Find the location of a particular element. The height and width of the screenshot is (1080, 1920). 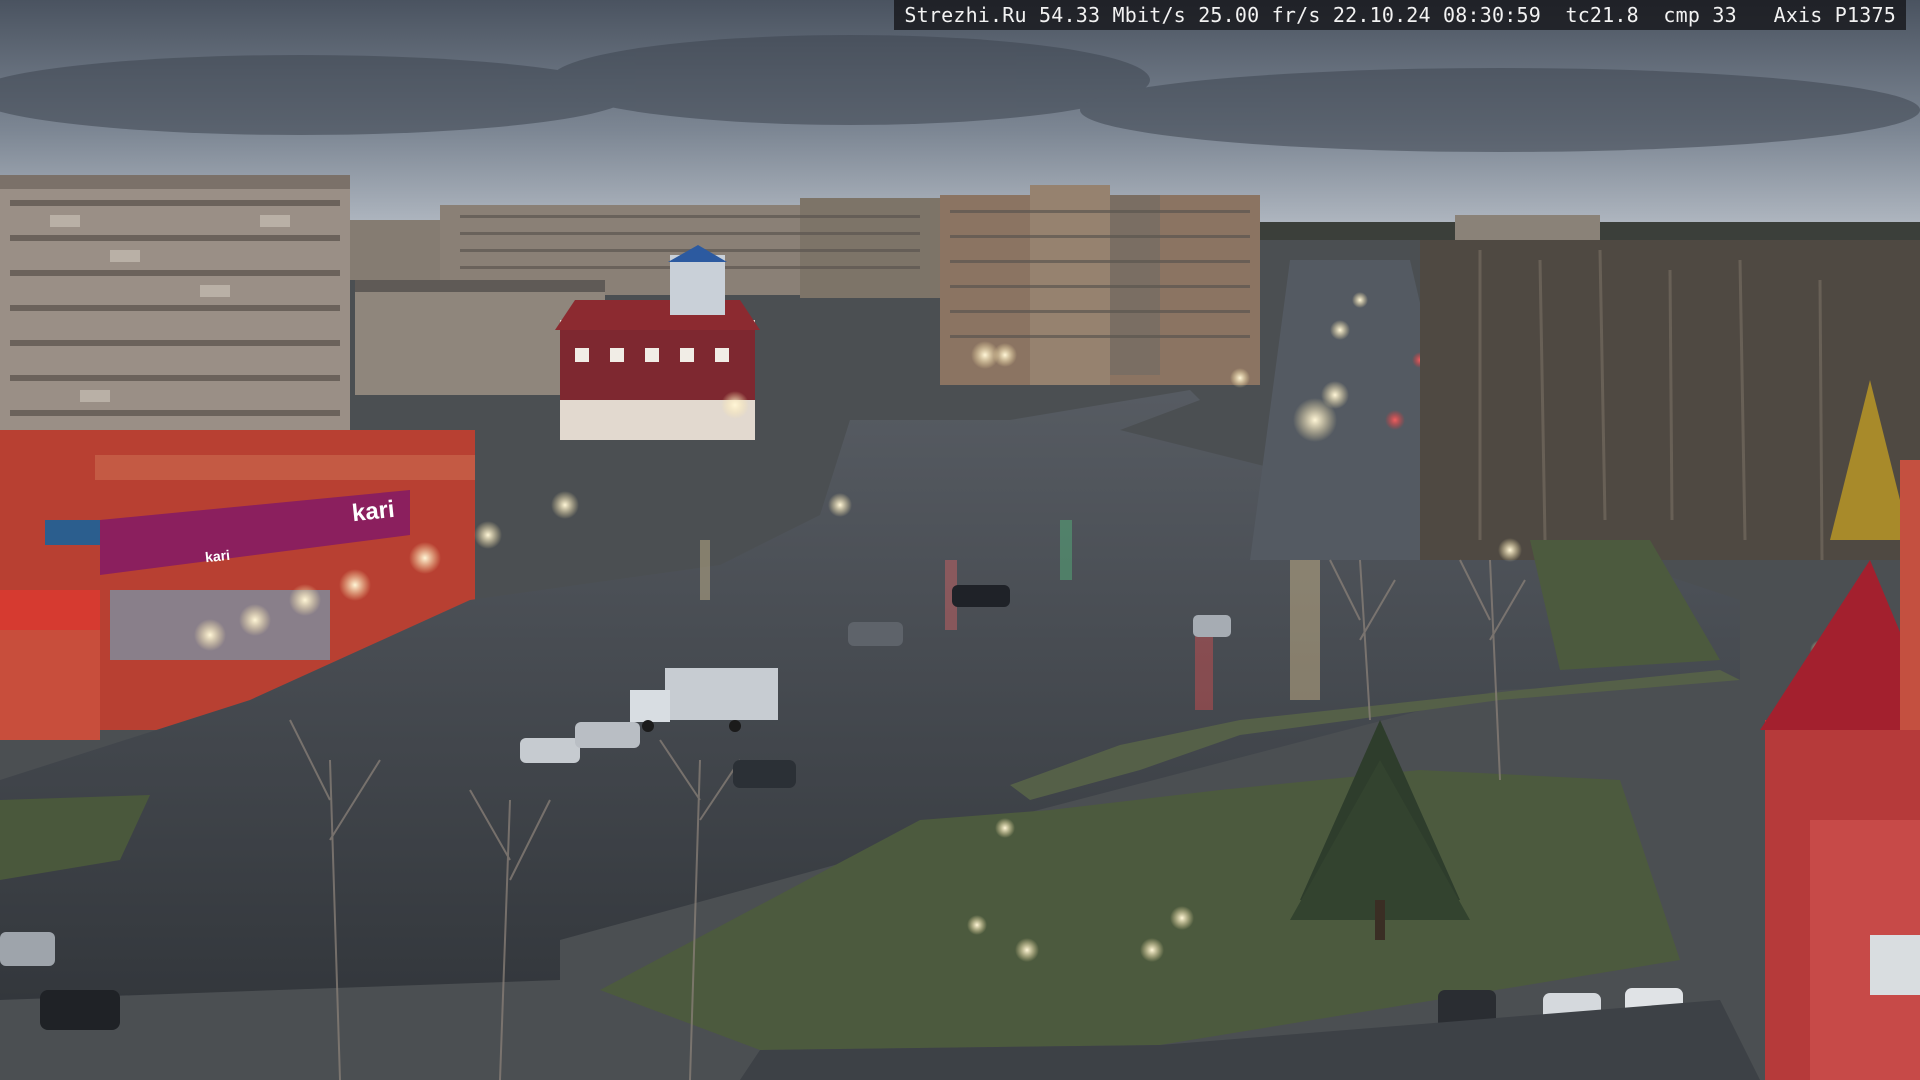

overlay-framerate: 25.00 fr/s is located at coordinates (1259, 15).